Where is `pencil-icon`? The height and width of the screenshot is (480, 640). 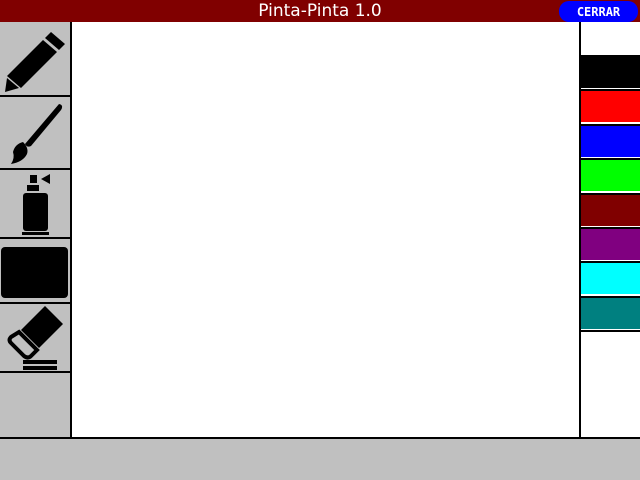 pencil-icon is located at coordinates (35, 61).